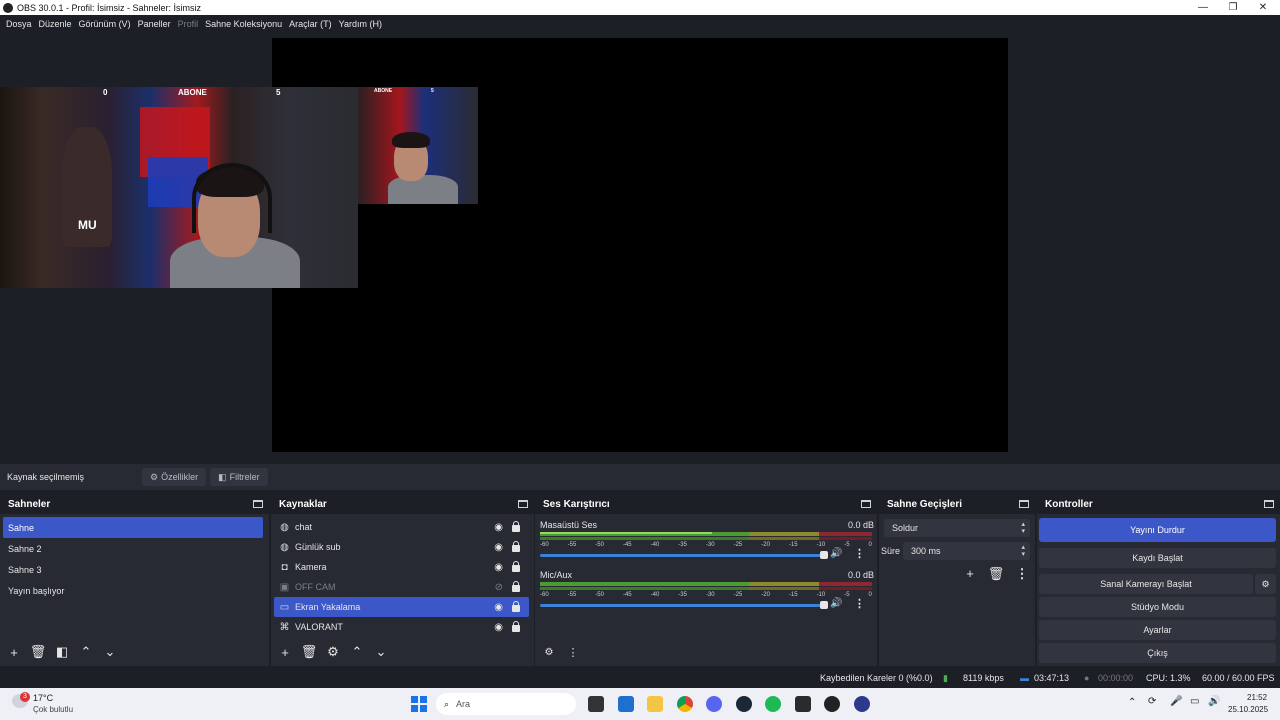 Image resolution: width=1280 pixels, height=720 pixels. What do you see at coordinates (832, 704) in the screenshot?
I see `obs-taskbar-icon` at bounding box center [832, 704].